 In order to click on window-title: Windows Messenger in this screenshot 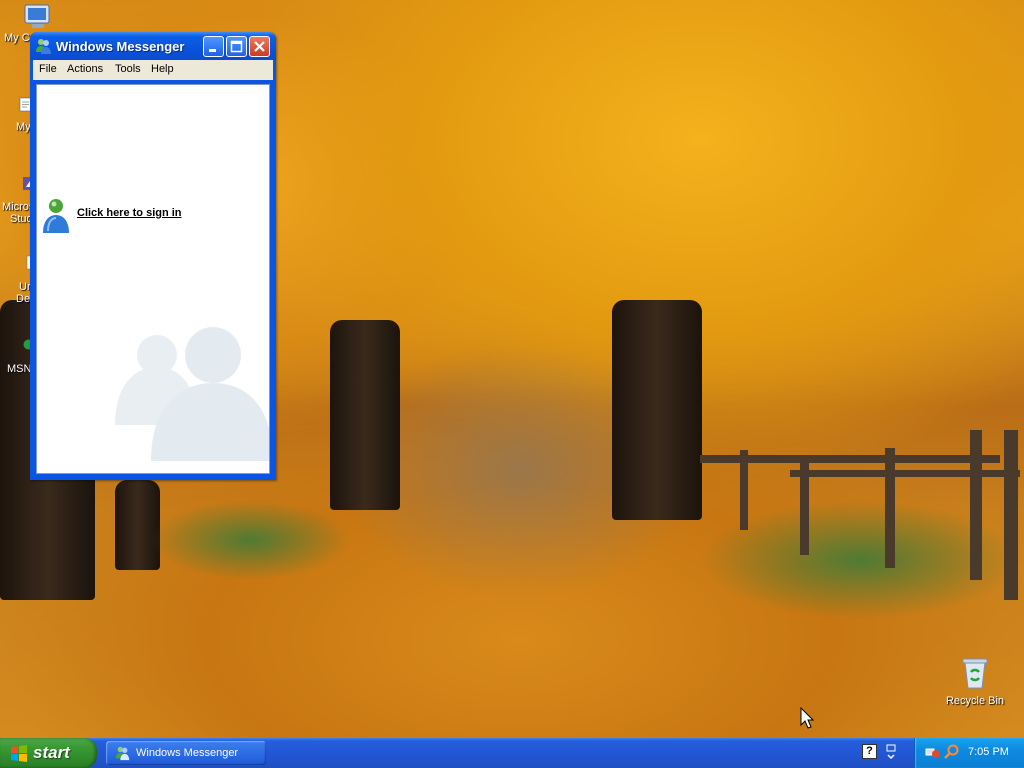, I will do `click(120, 46)`.